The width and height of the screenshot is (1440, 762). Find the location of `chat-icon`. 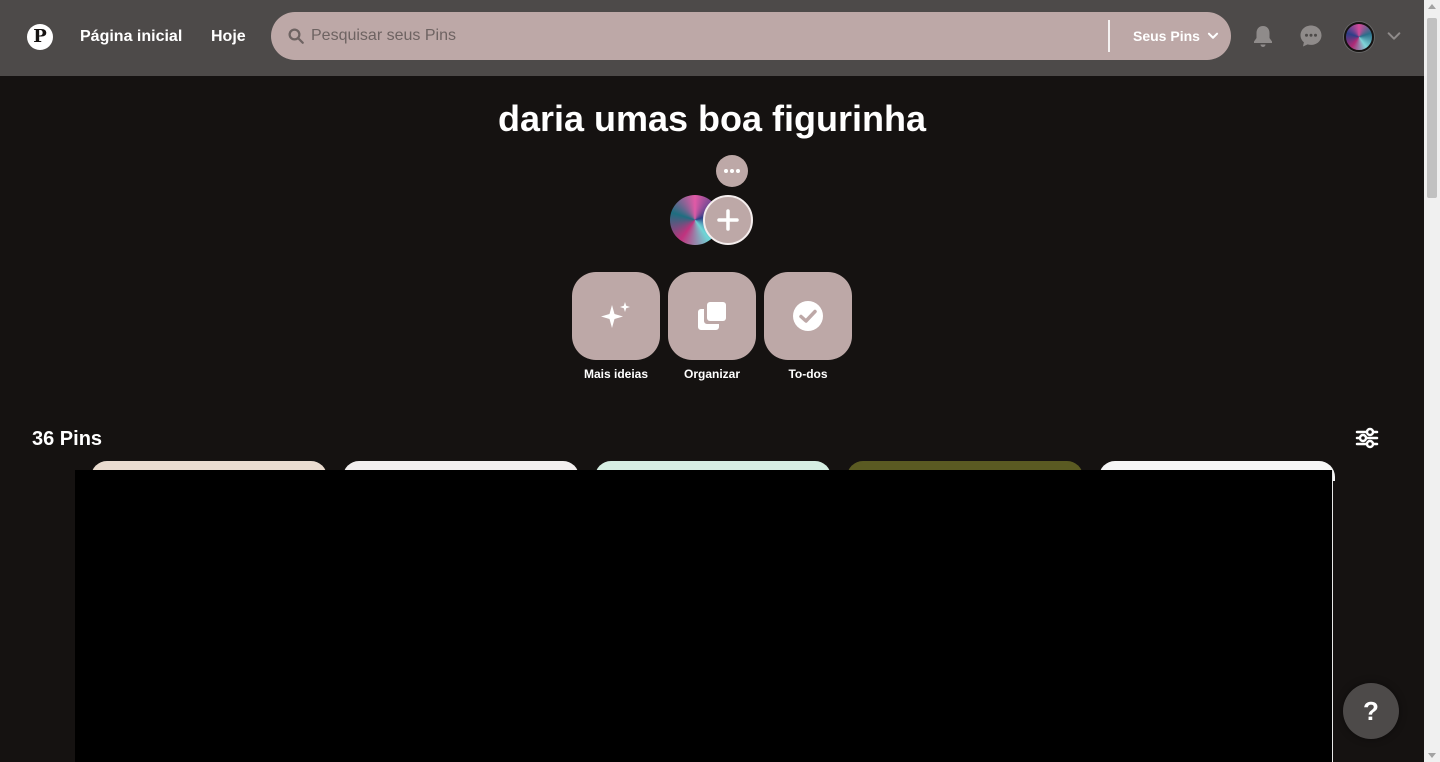

chat-icon is located at coordinates (1311, 36).